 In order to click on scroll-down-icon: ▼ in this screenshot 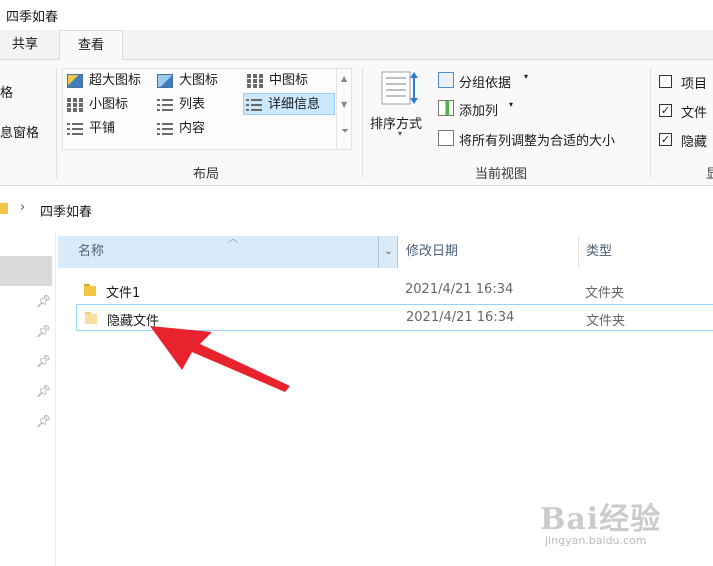, I will do `click(344, 104)`.